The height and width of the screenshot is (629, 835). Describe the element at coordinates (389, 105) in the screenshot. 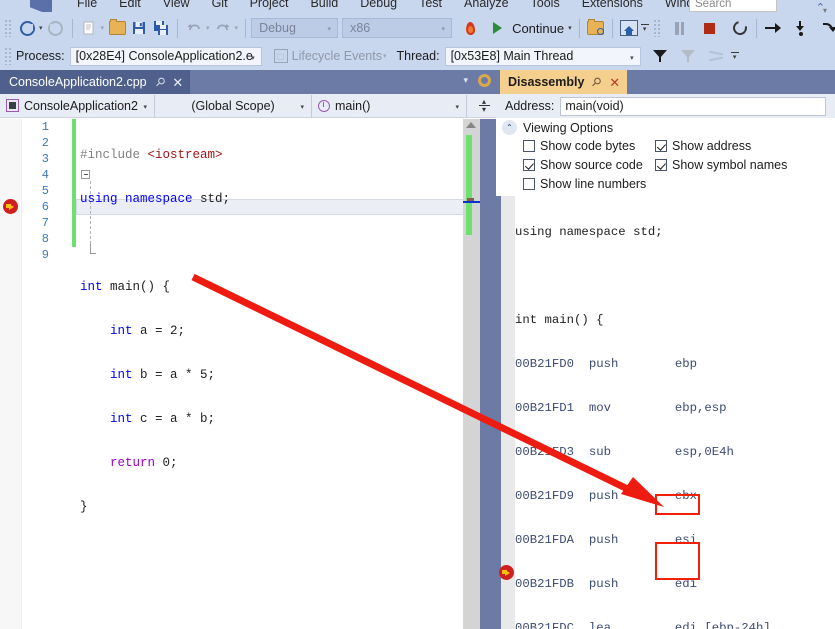

I see `function-scope-combo: main() ▾` at that location.